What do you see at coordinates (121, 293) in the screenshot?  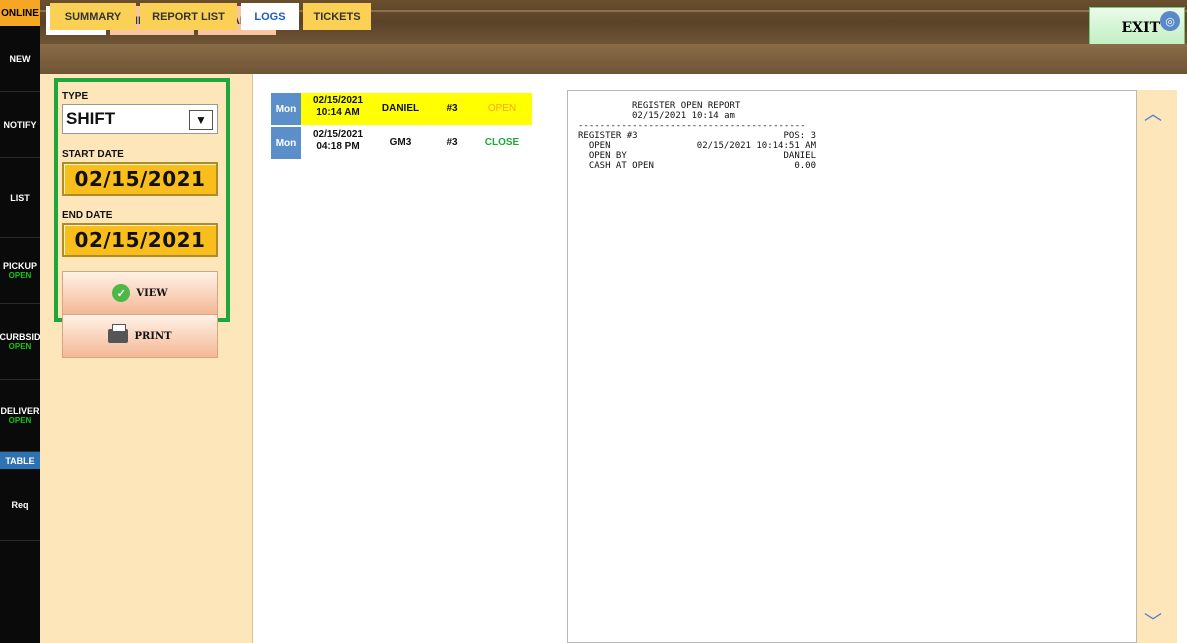 I see `check-icon: ✓` at bounding box center [121, 293].